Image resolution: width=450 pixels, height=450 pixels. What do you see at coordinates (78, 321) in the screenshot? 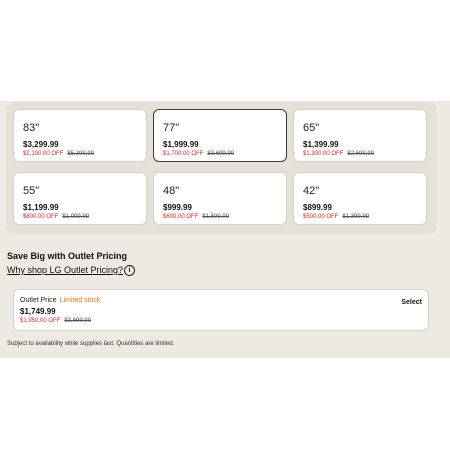
I see `outlet-original-price: $3,699.99` at bounding box center [78, 321].